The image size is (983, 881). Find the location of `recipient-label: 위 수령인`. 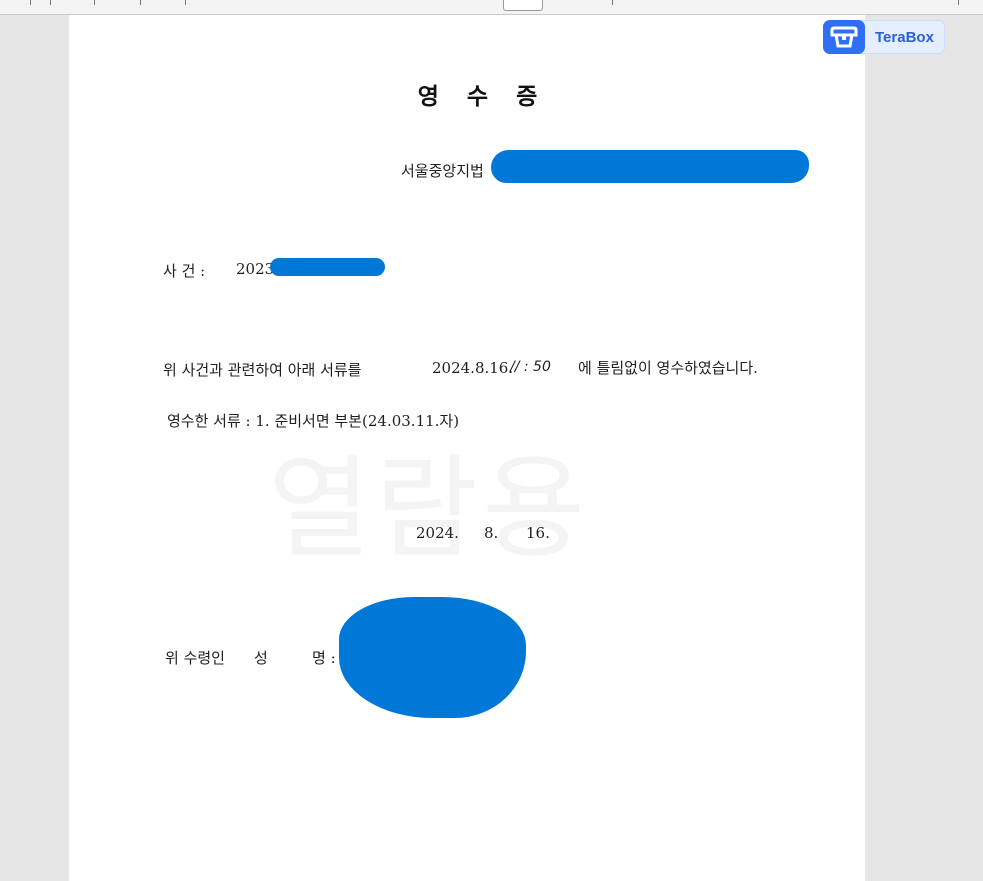

recipient-label: 위 수령인 is located at coordinates (195, 658).